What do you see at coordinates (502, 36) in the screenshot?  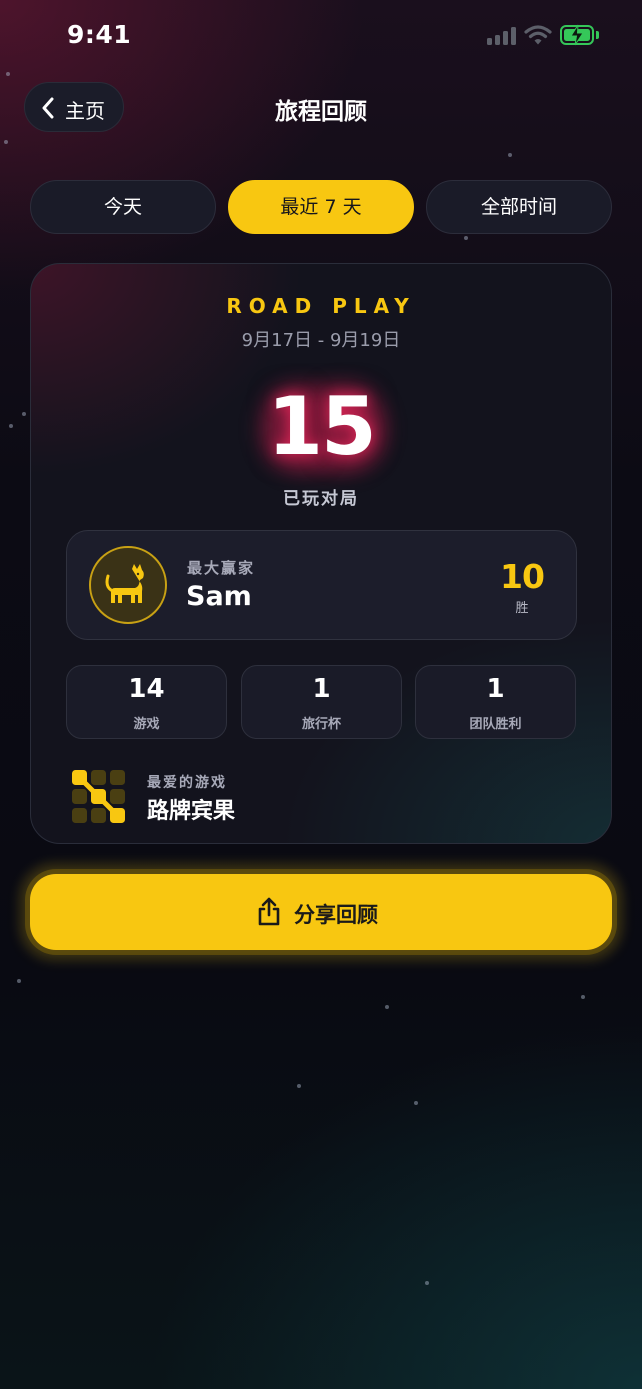 I see `cellular-signal-icon` at bounding box center [502, 36].